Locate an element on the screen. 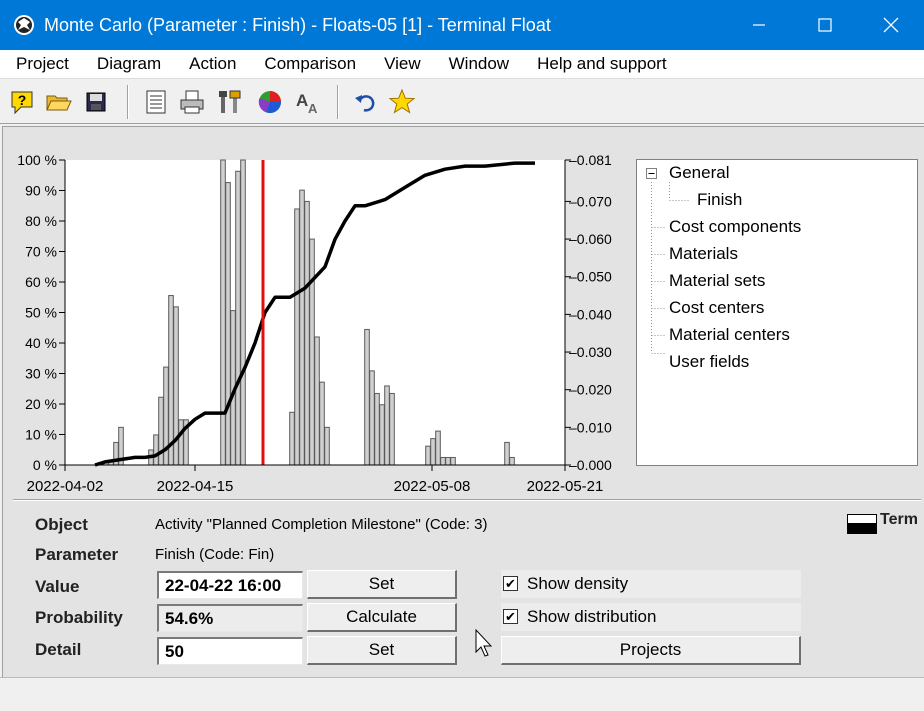 The height and width of the screenshot is (711, 924). left-axis-tick-label: 100 % is located at coordinates (37, 160).